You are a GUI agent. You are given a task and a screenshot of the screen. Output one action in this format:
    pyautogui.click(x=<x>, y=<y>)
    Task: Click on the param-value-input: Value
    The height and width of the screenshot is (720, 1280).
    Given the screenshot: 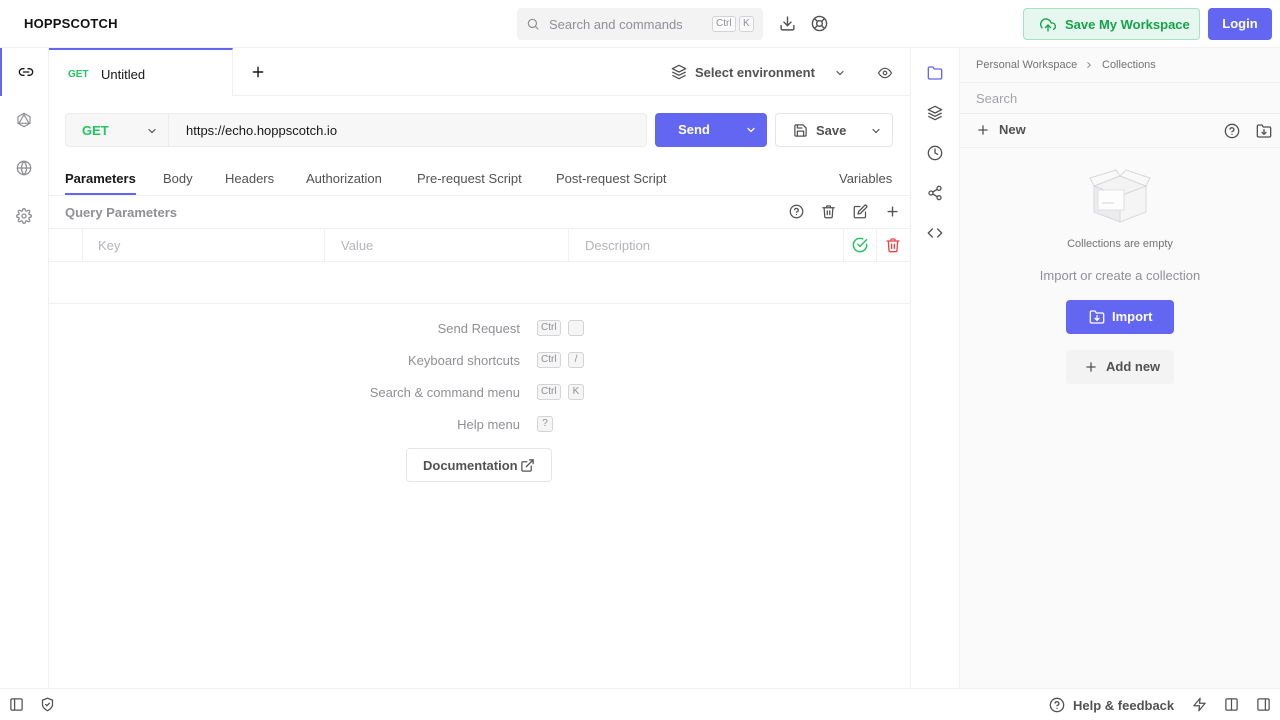 What is the action you would take?
    pyautogui.click(x=357, y=245)
    